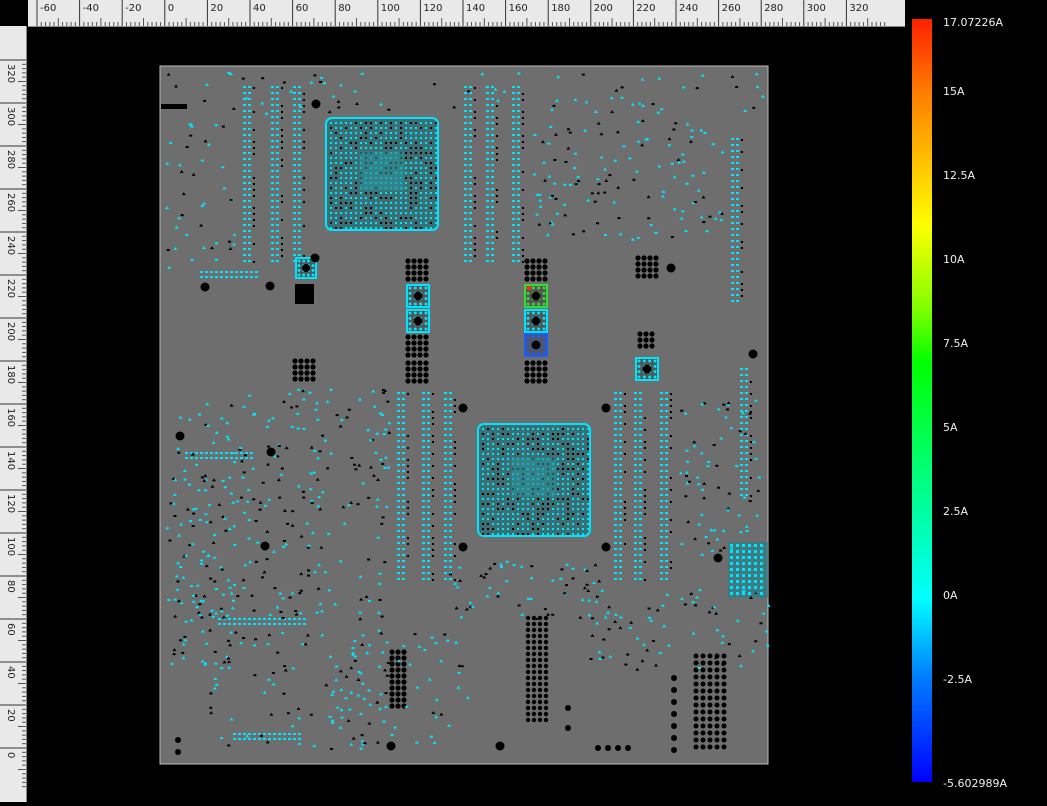 The width and height of the screenshot is (1047, 806). What do you see at coordinates (973, 22) in the screenshot?
I see `colorbar-max-label: 17.07226A` at bounding box center [973, 22].